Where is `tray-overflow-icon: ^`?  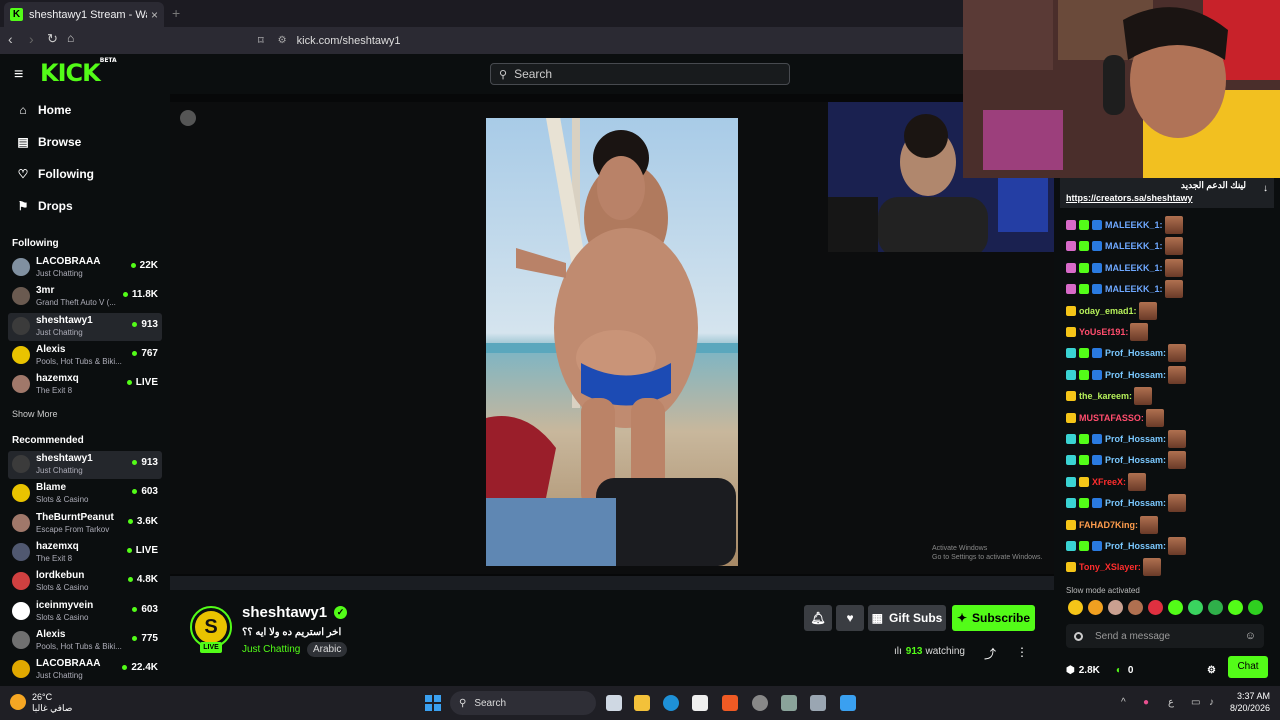
tray-overflow-icon: ^ is located at coordinates (1123, 702).